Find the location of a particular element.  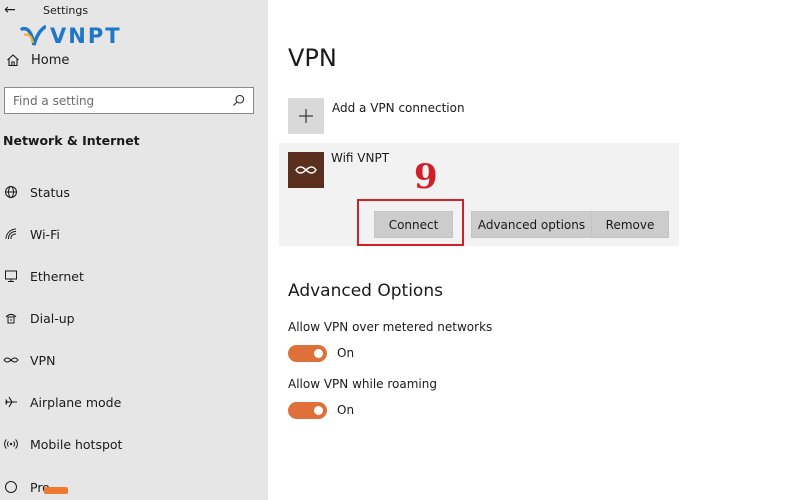

window-title: Settings is located at coordinates (66, 10).